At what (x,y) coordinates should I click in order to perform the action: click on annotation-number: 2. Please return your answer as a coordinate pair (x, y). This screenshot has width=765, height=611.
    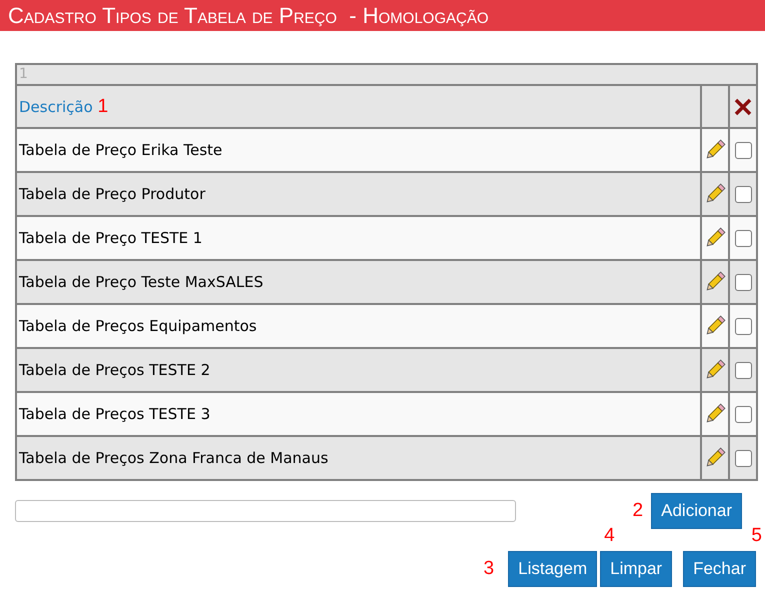
    Looking at the image, I should click on (638, 511).